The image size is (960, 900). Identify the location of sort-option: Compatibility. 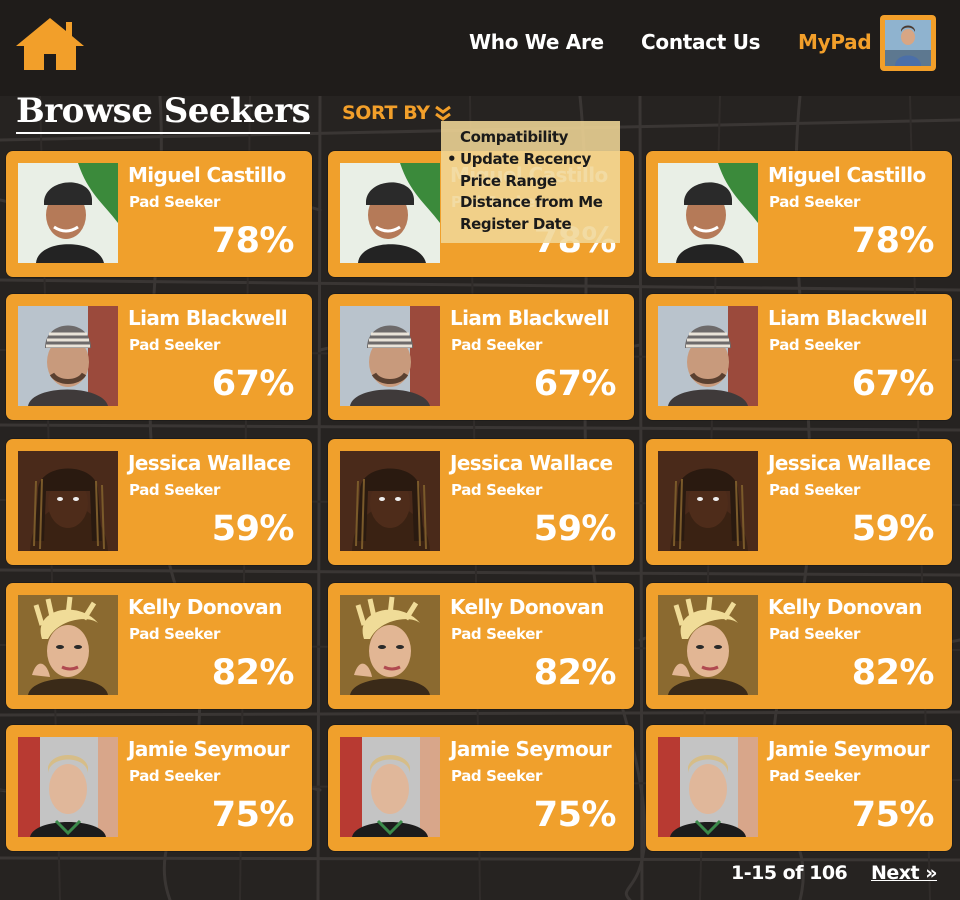
(533, 138).